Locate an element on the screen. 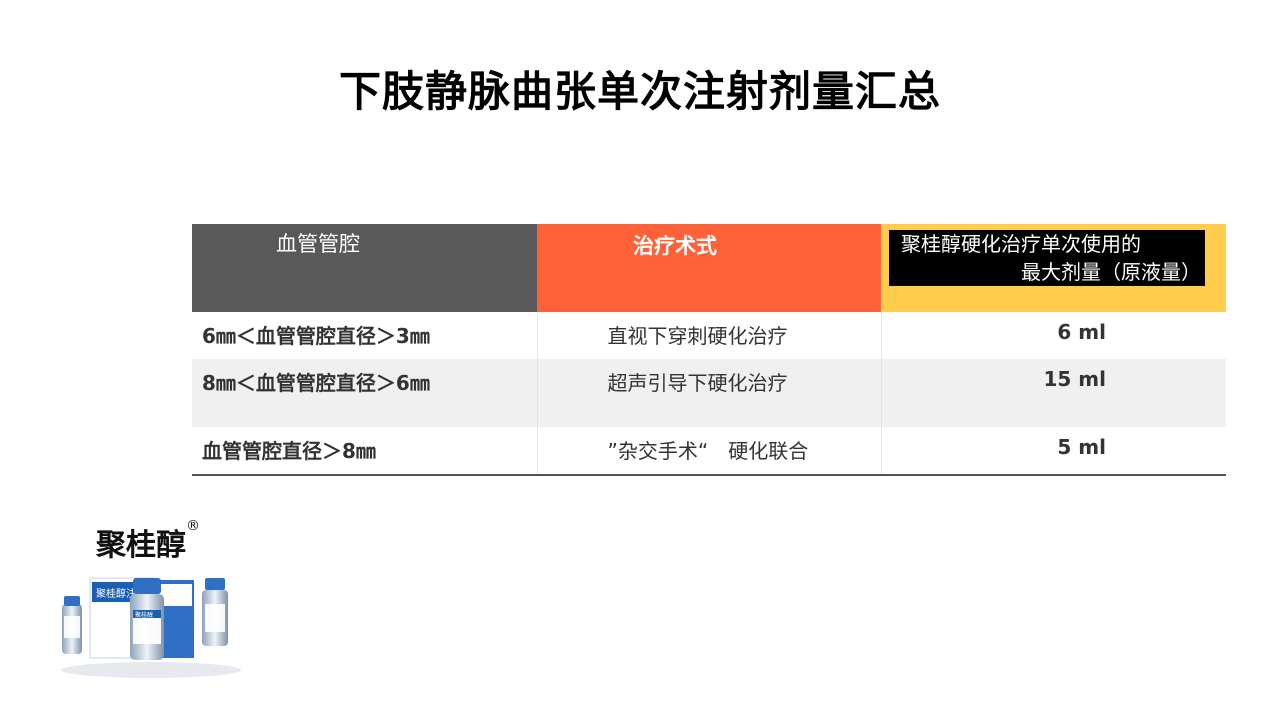 The image size is (1280, 720). cell-dose-text: 15 ml is located at coordinates (1075, 379).